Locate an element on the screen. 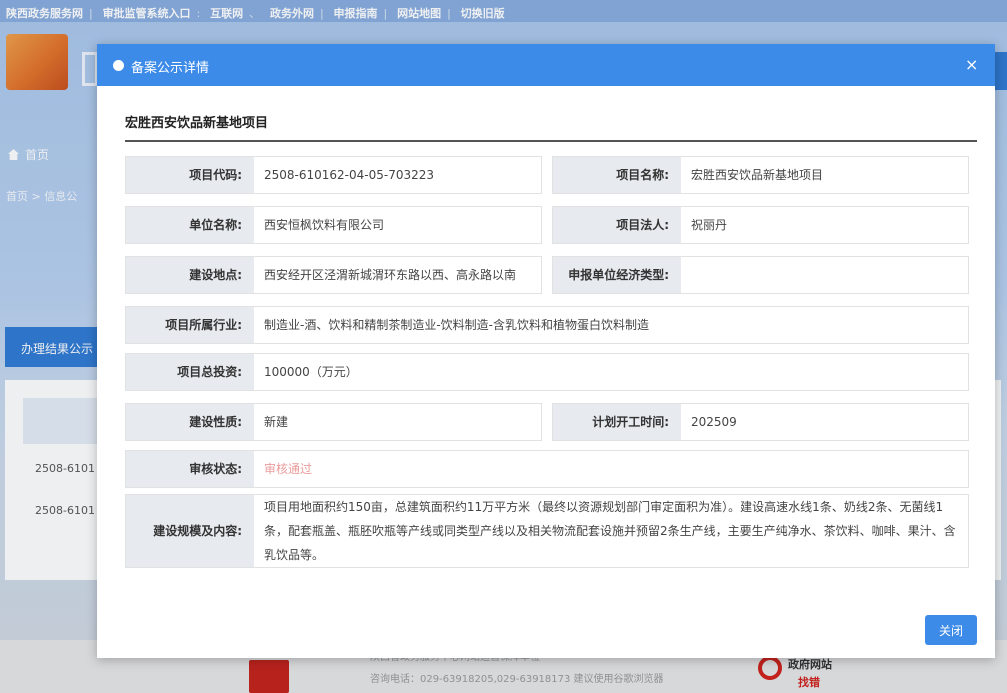 The width and height of the screenshot is (1007, 693). field-start-time: 计划开工时间: 202509 is located at coordinates (760, 422).